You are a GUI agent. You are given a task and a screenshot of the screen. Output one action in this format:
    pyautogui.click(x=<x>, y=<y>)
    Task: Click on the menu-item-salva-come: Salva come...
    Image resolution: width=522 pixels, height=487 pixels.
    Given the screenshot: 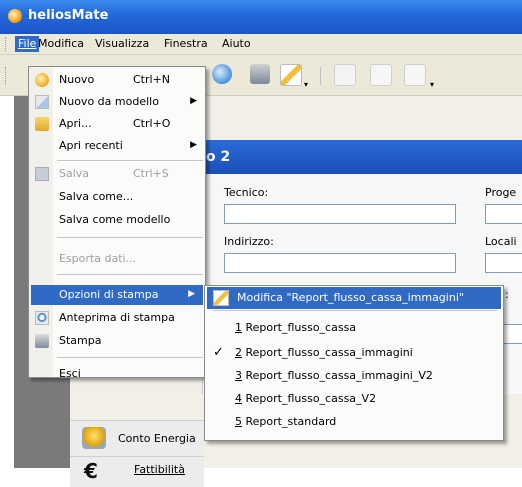 What is the action you would take?
    pyautogui.click(x=117, y=197)
    